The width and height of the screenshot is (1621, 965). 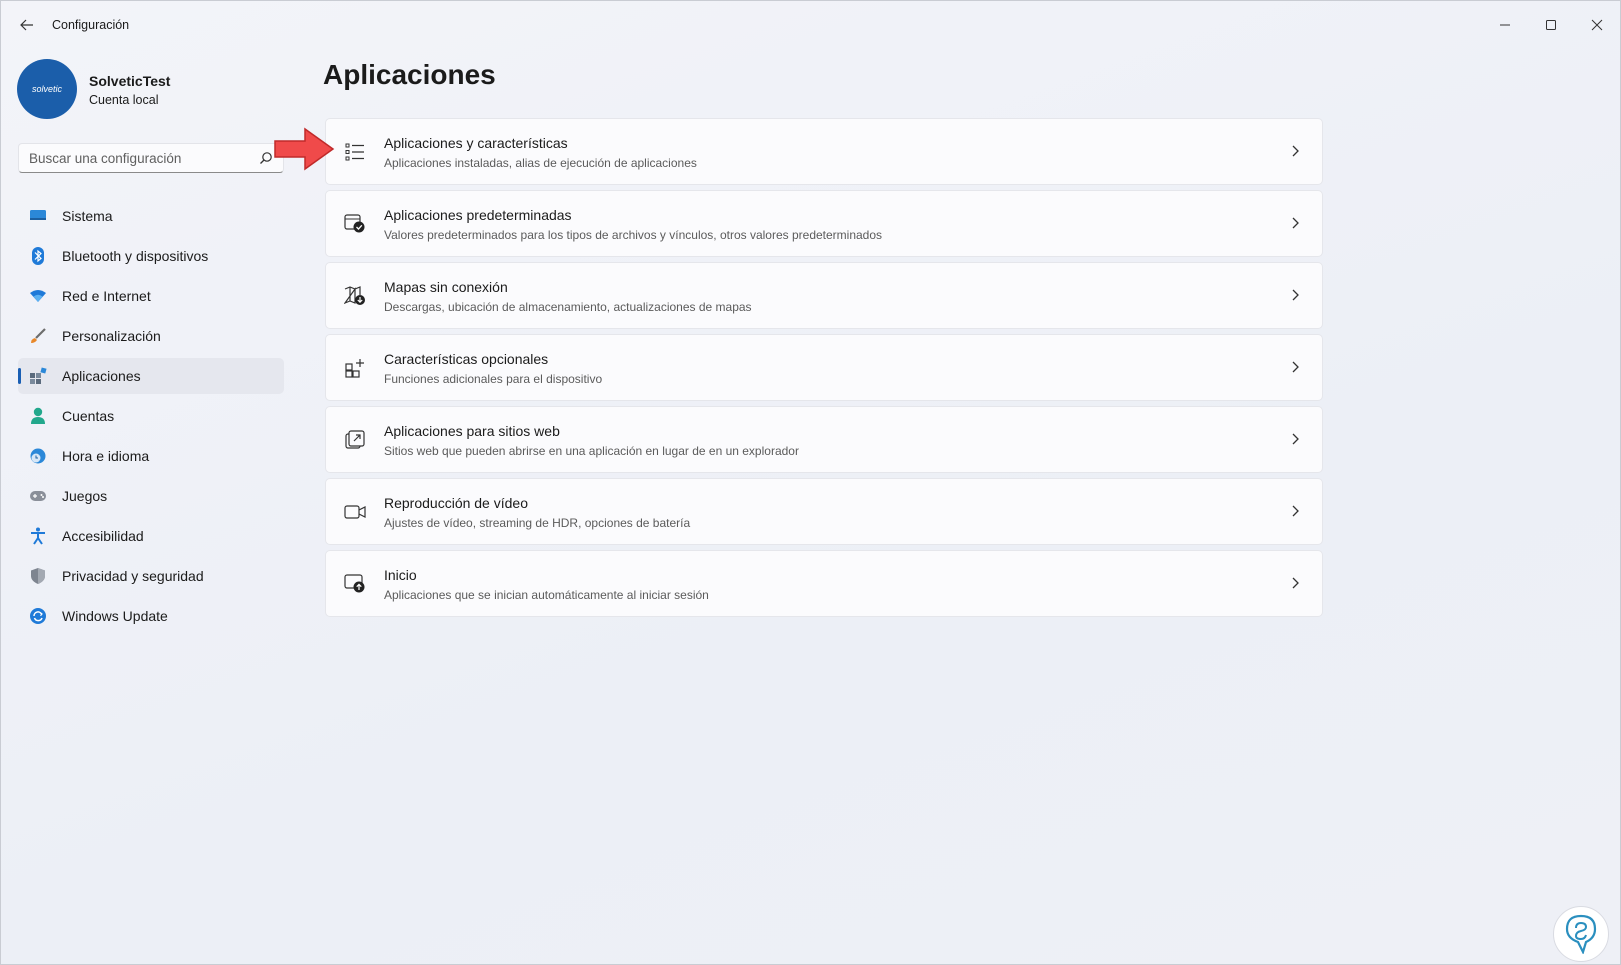 What do you see at coordinates (106, 296) in the screenshot?
I see `sidebar-item-label: Red e Internet` at bounding box center [106, 296].